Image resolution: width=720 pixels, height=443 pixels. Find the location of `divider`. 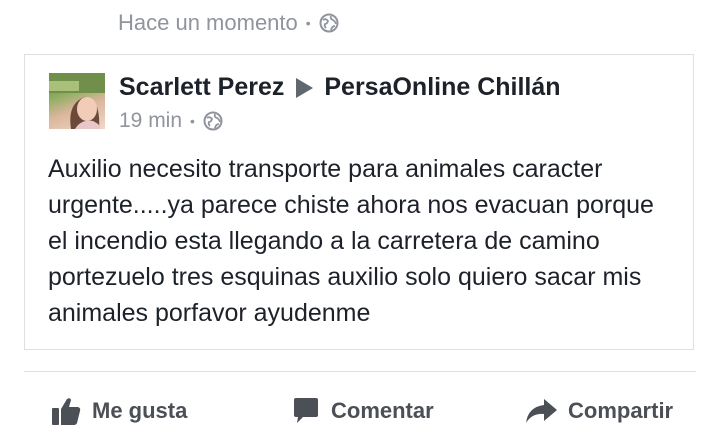

divider is located at coordinates (360, 371).